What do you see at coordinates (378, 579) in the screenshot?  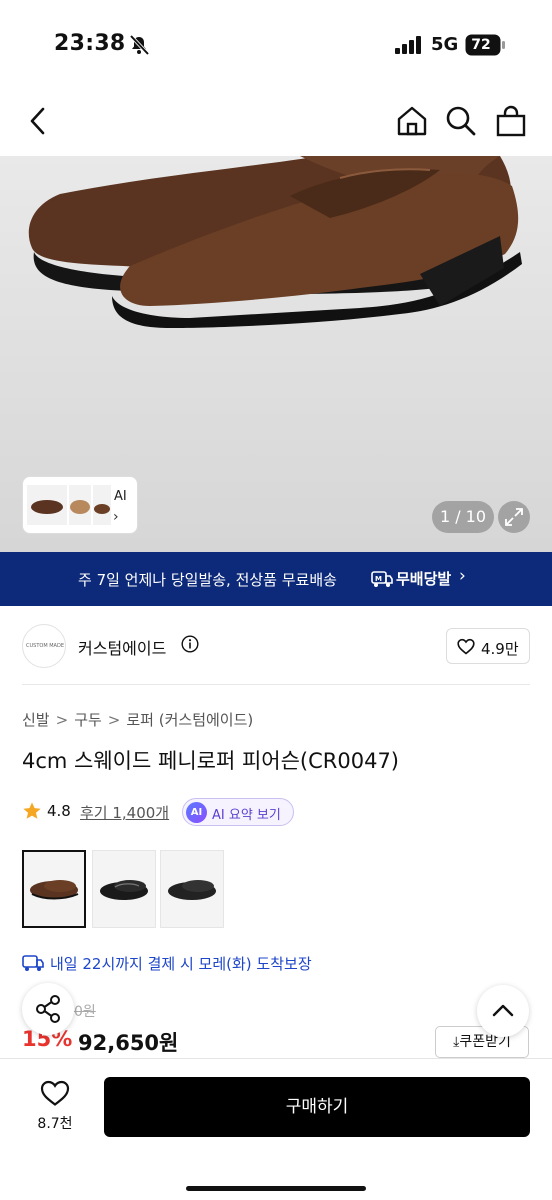 I see `svg-text: M` at bounding box center [378, 579].